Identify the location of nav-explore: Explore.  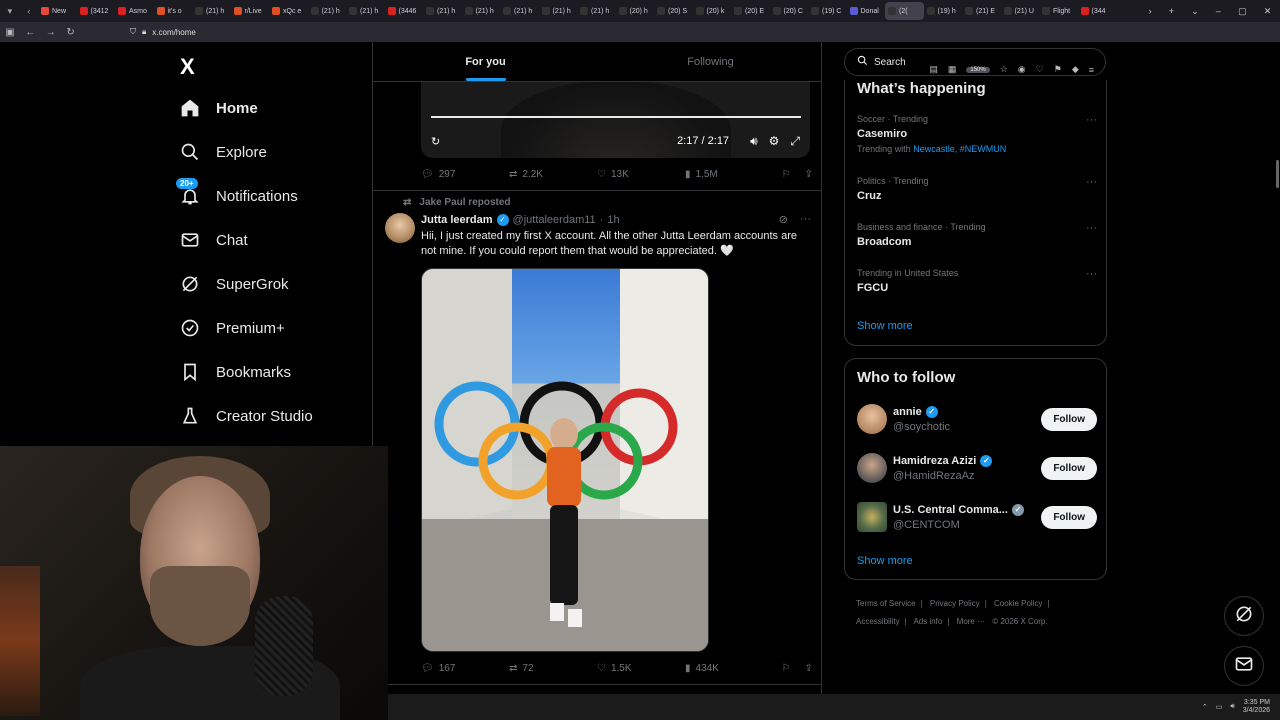
(223, 152).